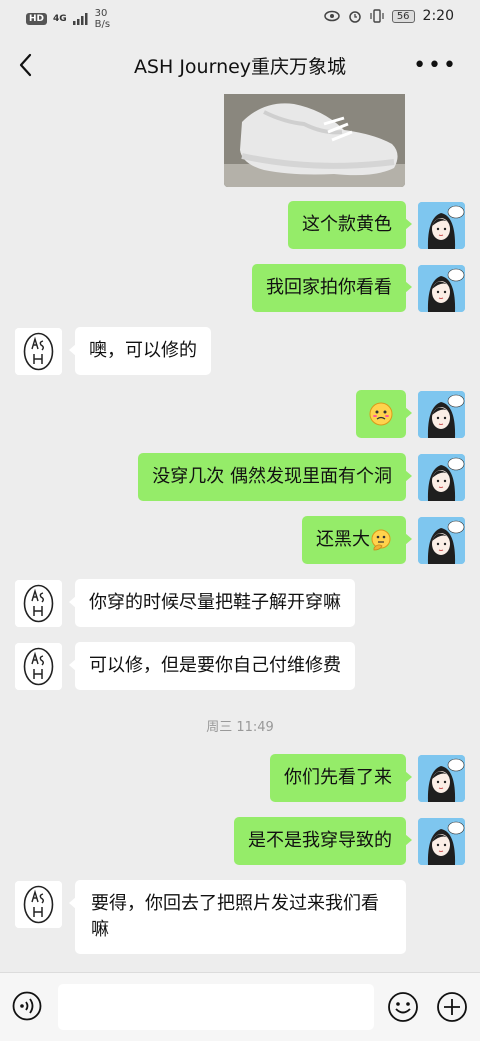 This screenshot has height=1041, width=480. Describe the element at coordinates (332, 288) in the screenshot. I see `my-message-bubble: 我回家拍你看看` at that location.